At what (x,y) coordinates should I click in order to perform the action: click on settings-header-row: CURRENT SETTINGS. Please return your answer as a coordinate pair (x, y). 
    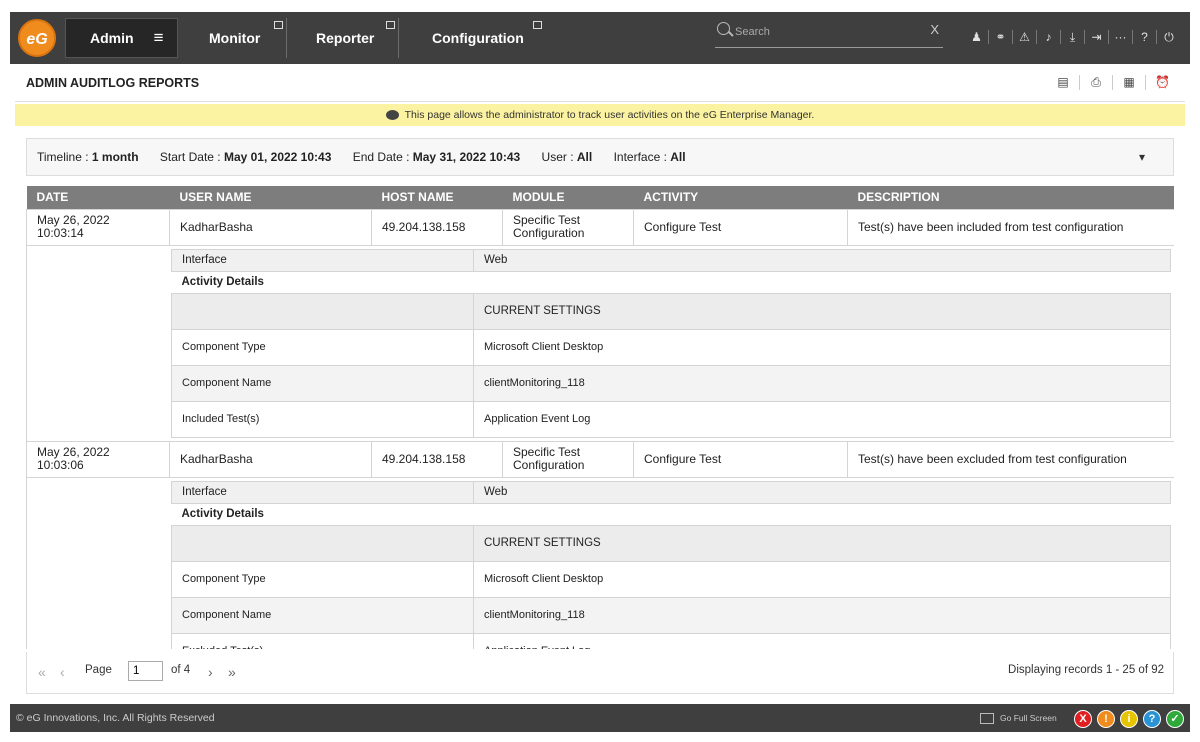
    Looking at the image, I should click on (671, 311).